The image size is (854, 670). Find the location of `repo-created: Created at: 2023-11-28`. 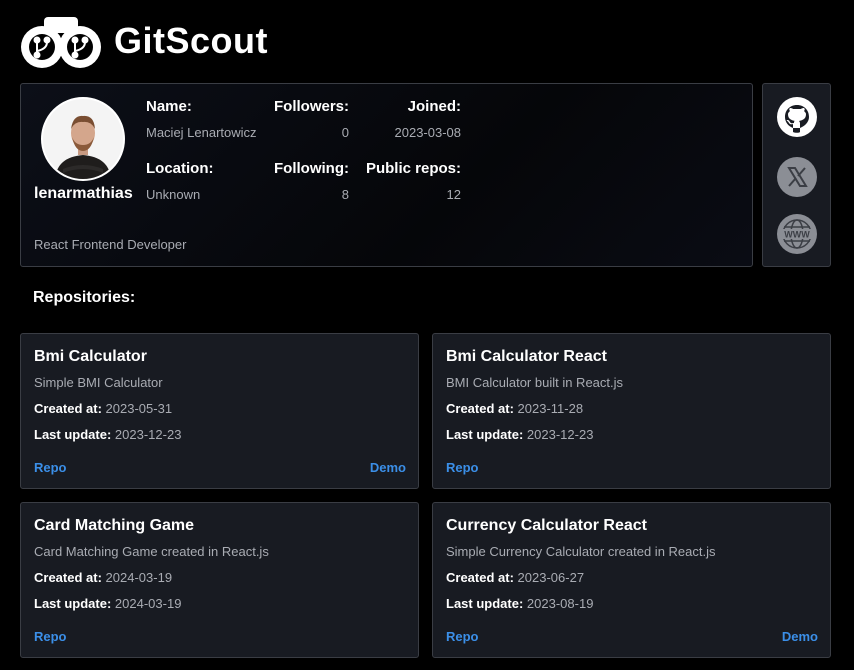

repo-created: Created at: 2023-11-28 is located at coordinates (514, 408).